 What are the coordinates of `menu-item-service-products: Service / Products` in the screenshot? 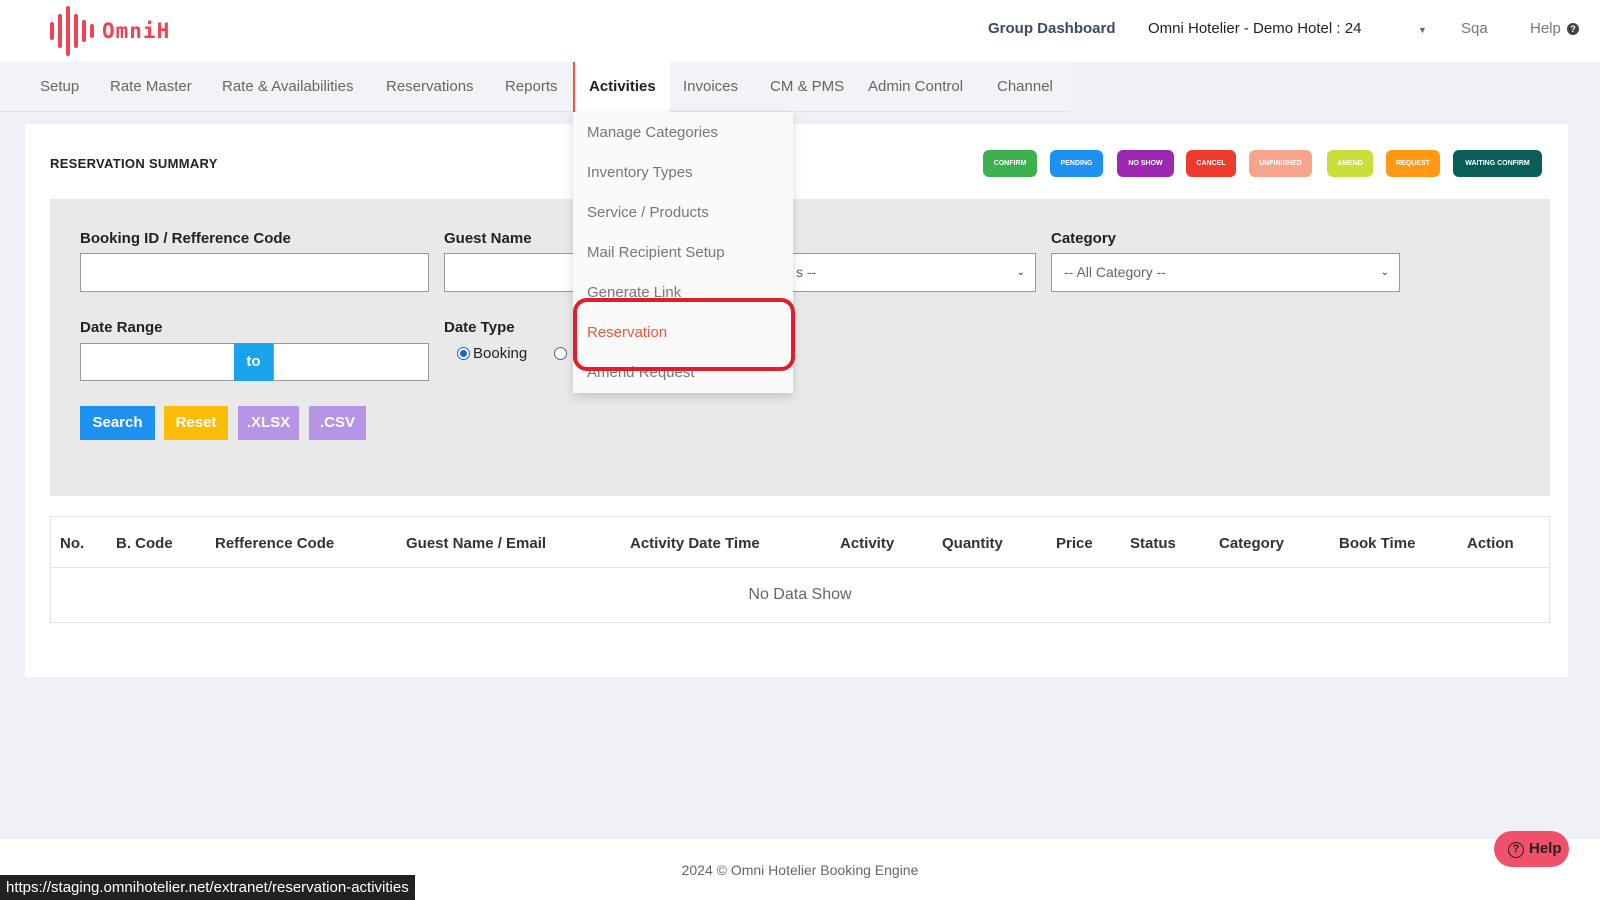 It's located at (648, 212).